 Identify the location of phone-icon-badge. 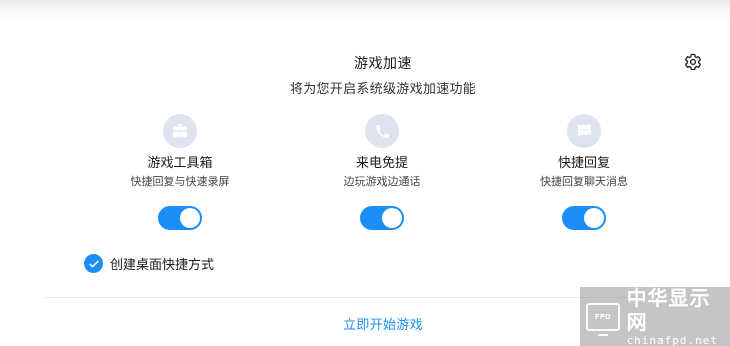
(382, 131).